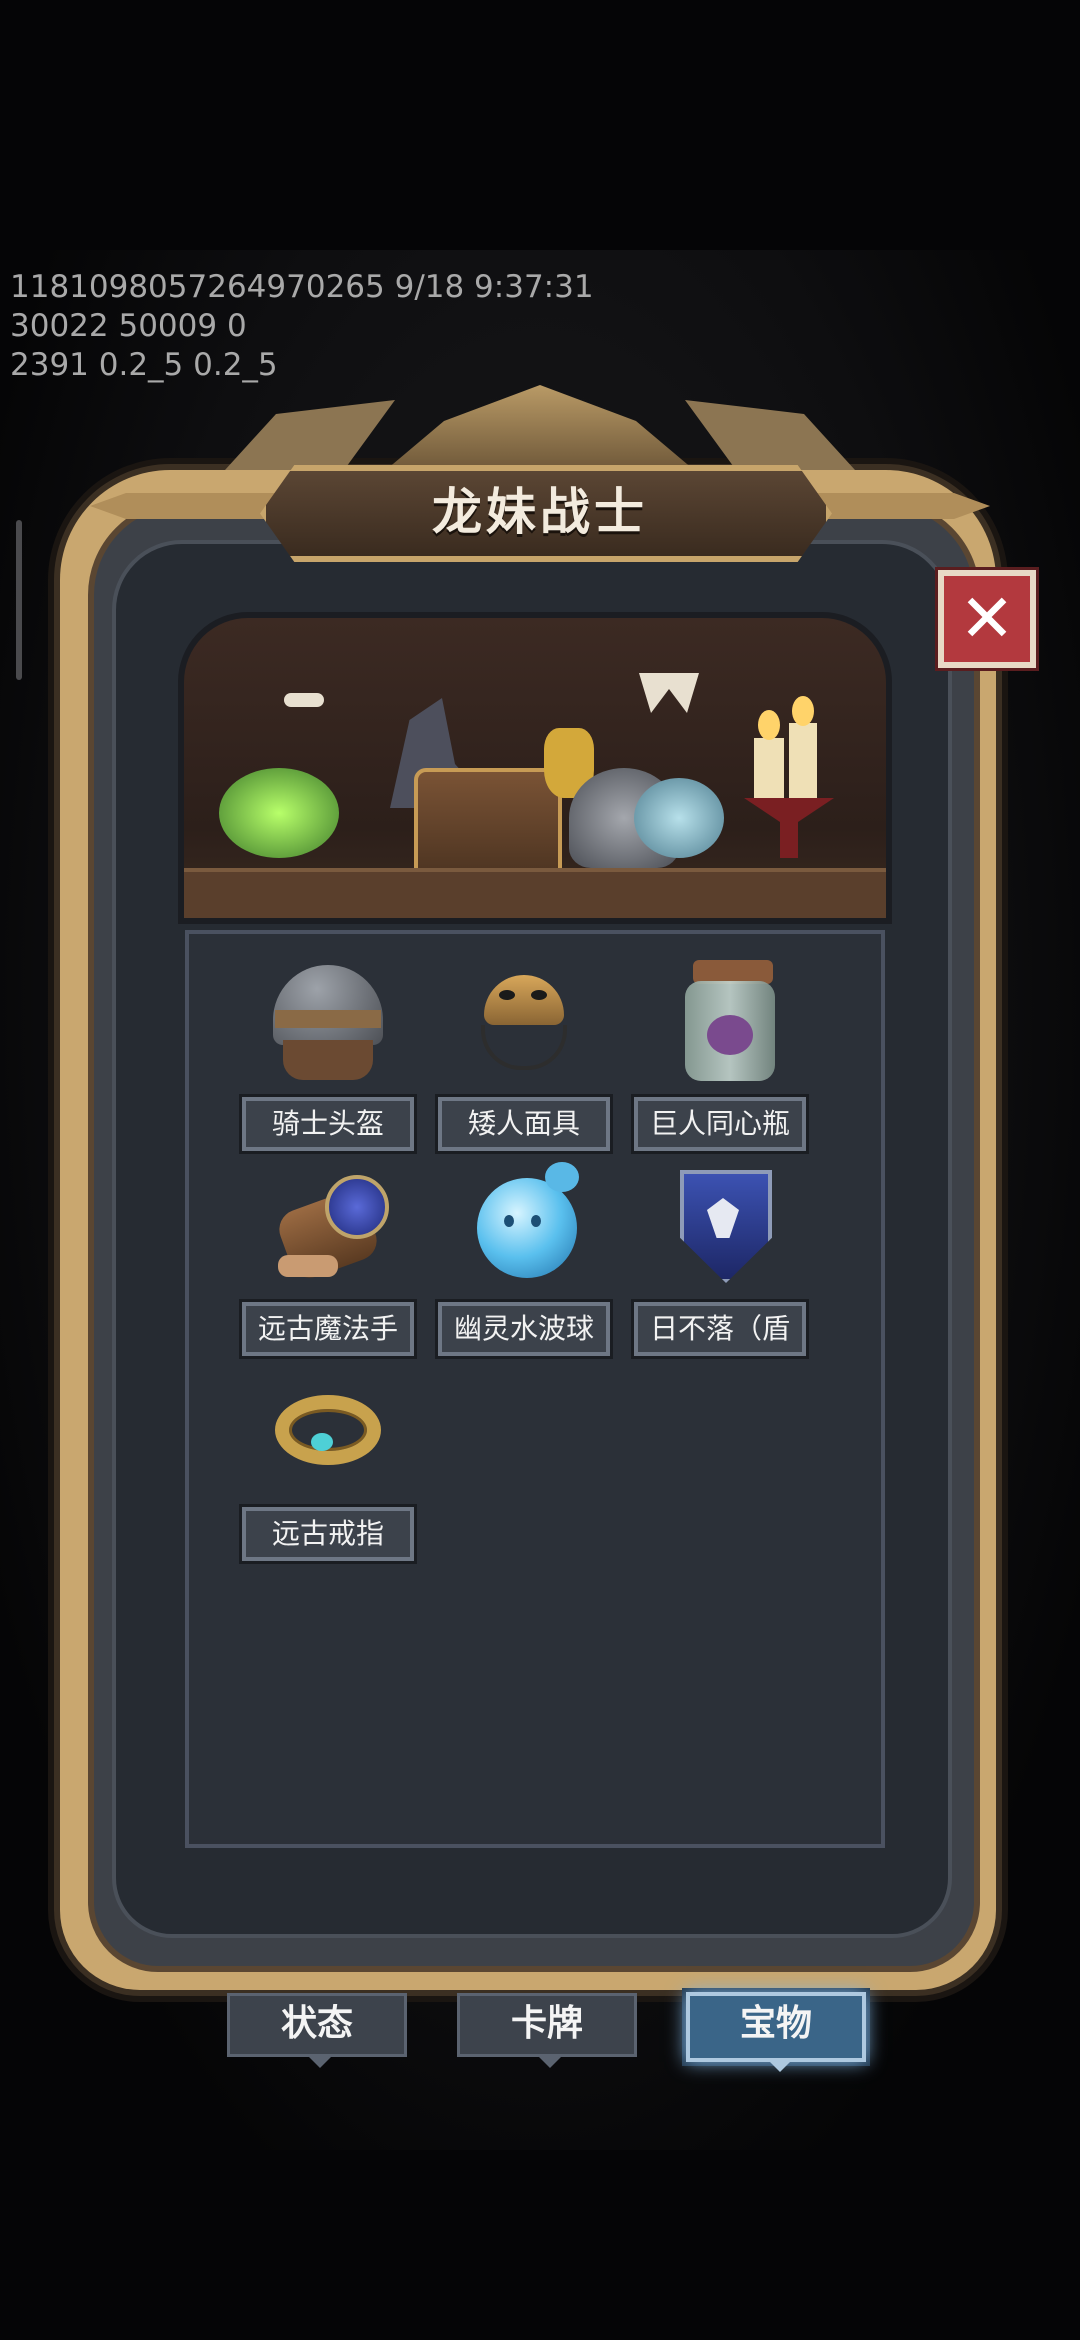 This screenshot has width=1080, height=2340. What do you see at coordinates (128, 326) in the screenshot?
I see `debug-line-2: 30022 50009 0` at bounding box center [128, 326].